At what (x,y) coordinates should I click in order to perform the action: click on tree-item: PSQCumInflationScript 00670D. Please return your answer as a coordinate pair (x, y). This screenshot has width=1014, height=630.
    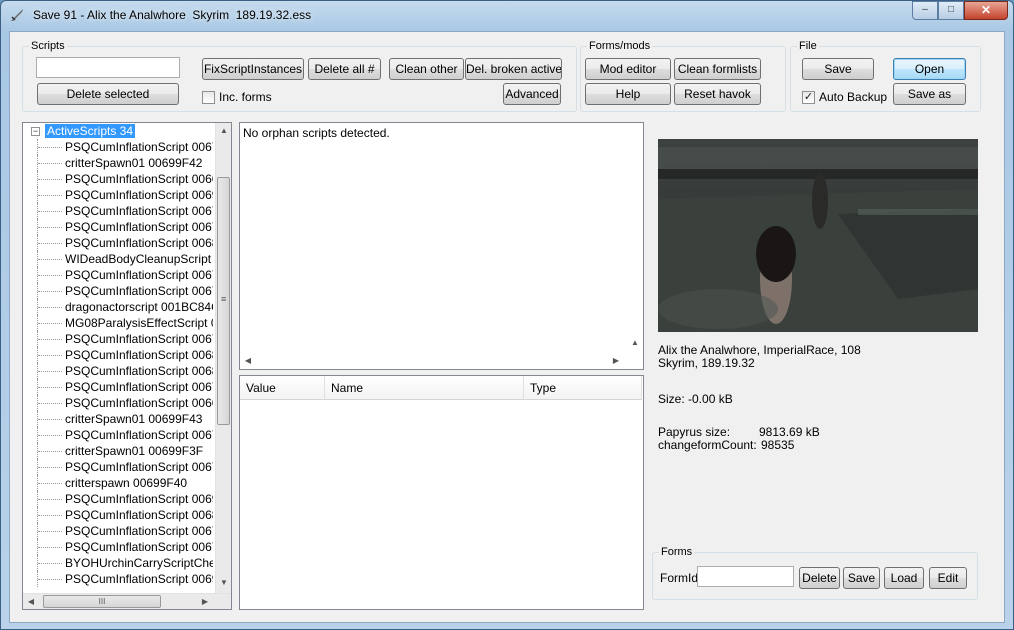
    Looking at the image, I should click on (118, 435).